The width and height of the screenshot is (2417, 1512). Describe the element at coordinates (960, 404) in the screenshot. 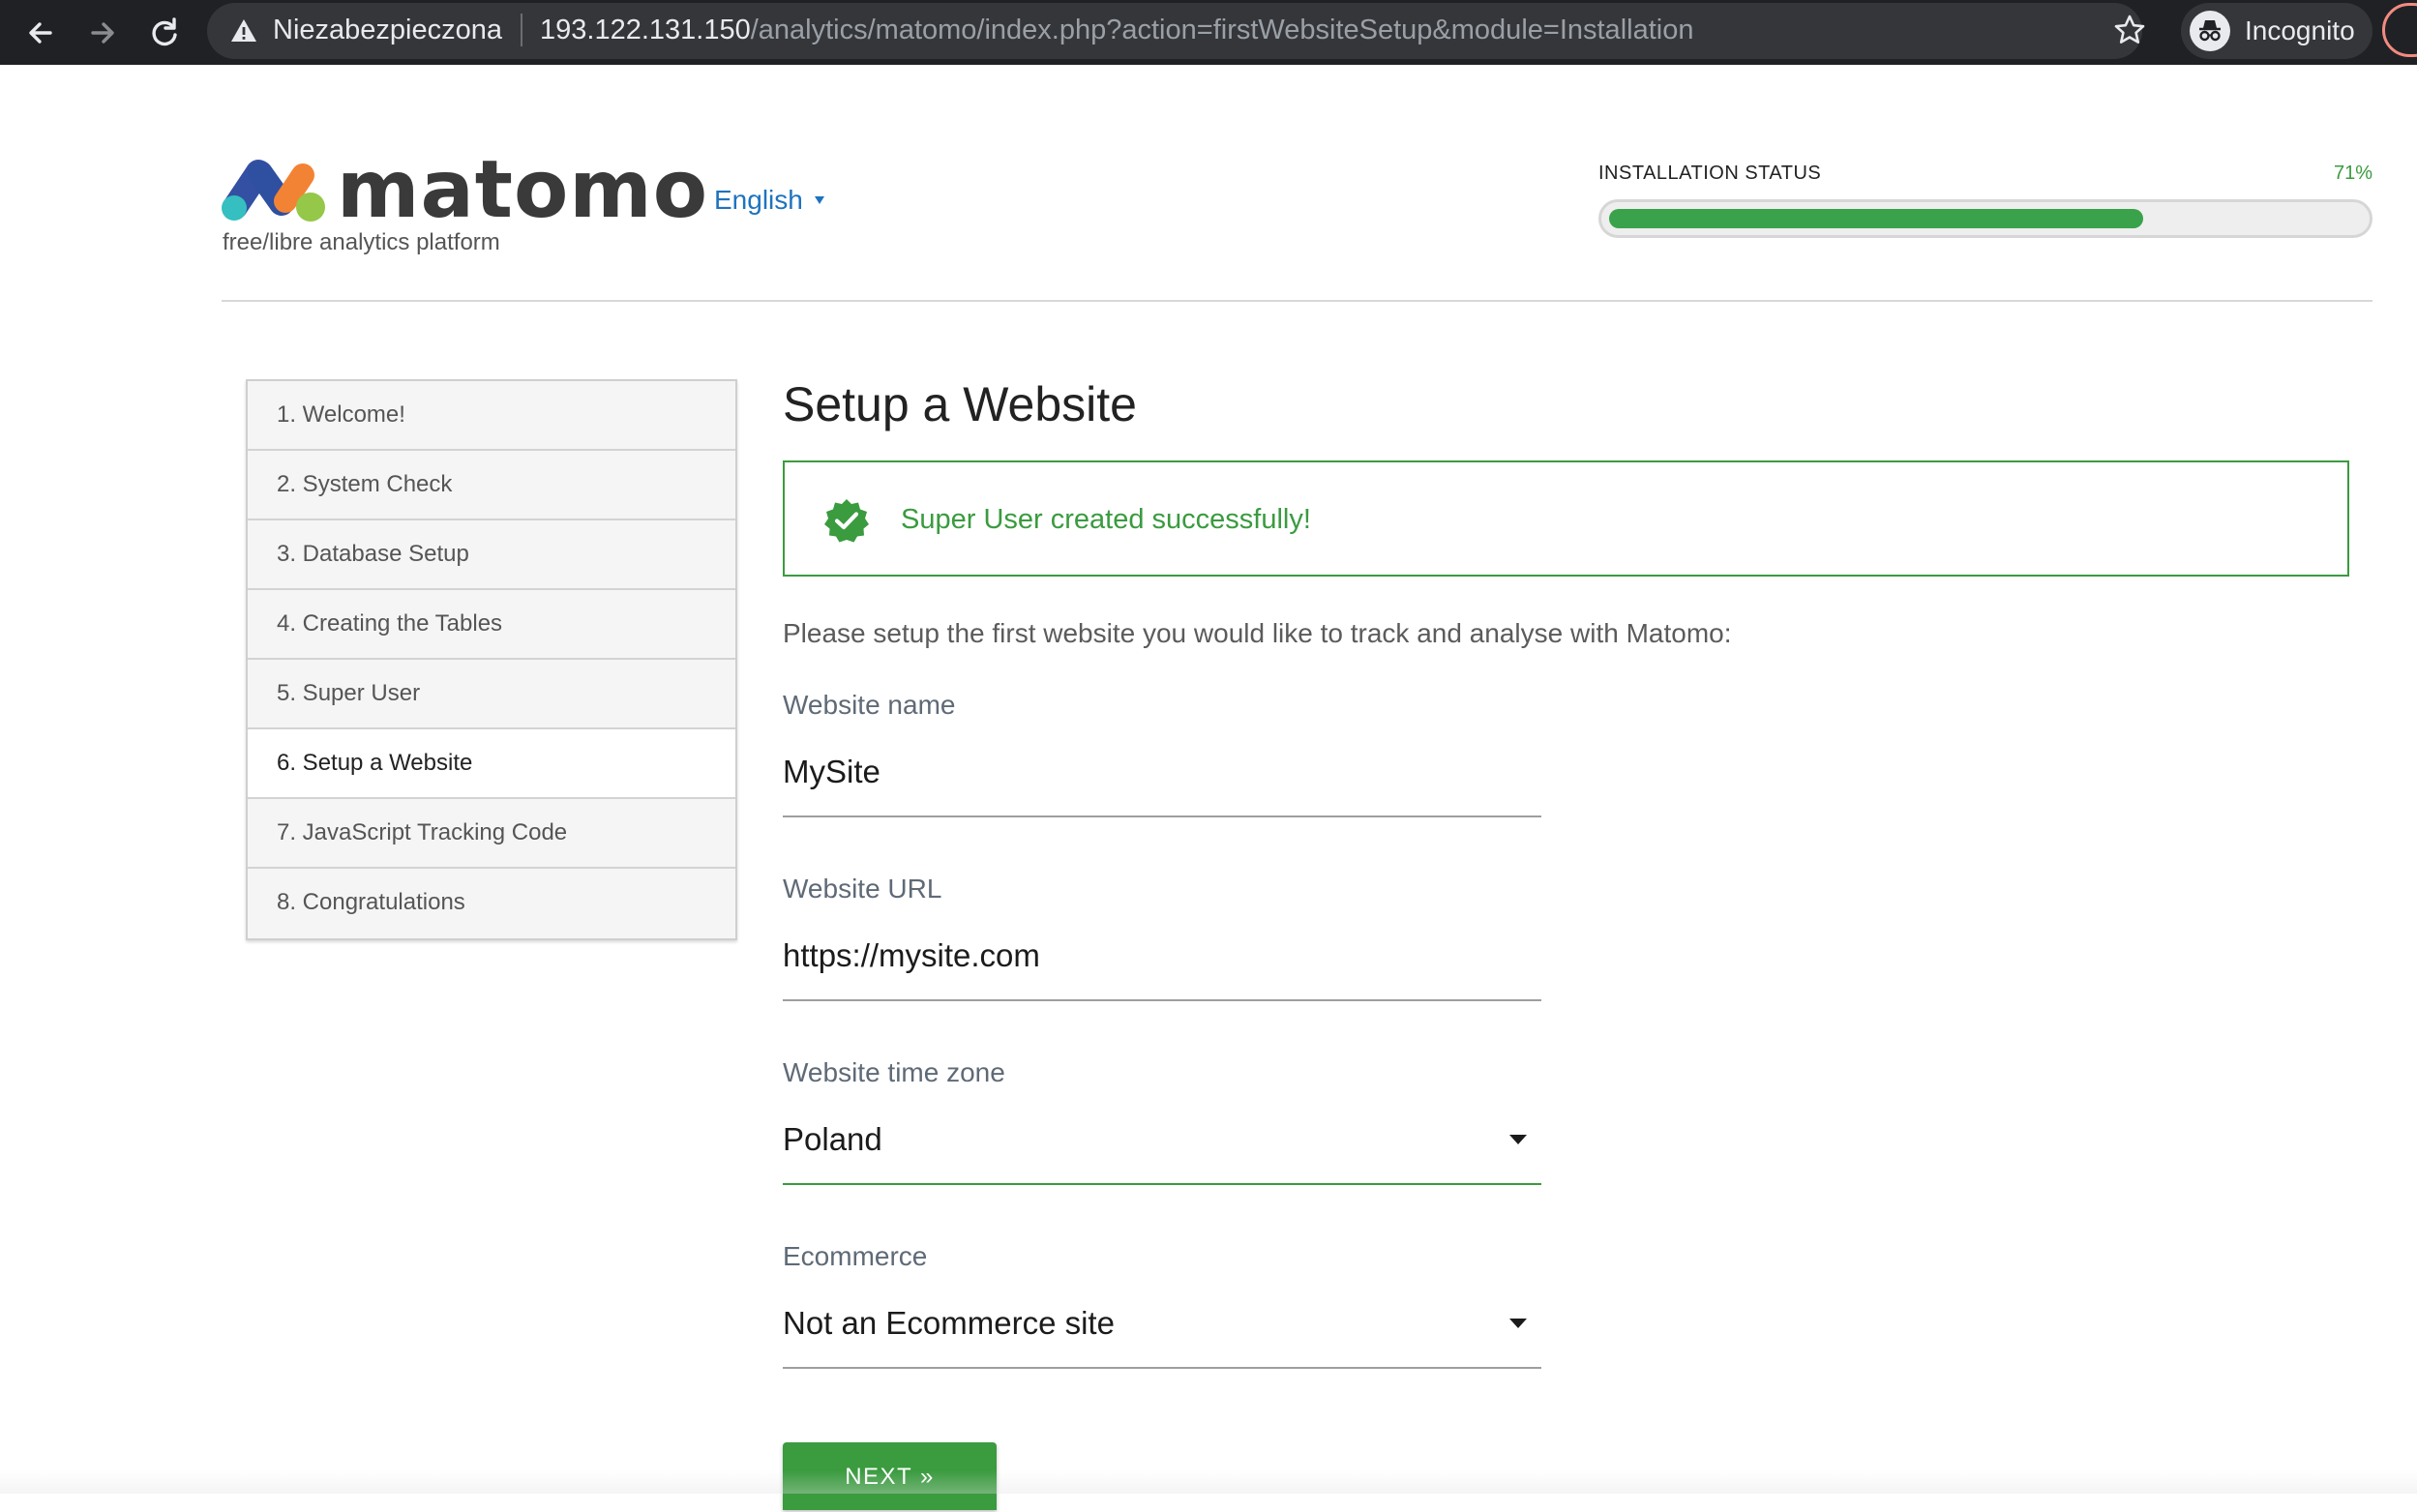

I see `page-title: Setup a Website` at that location.